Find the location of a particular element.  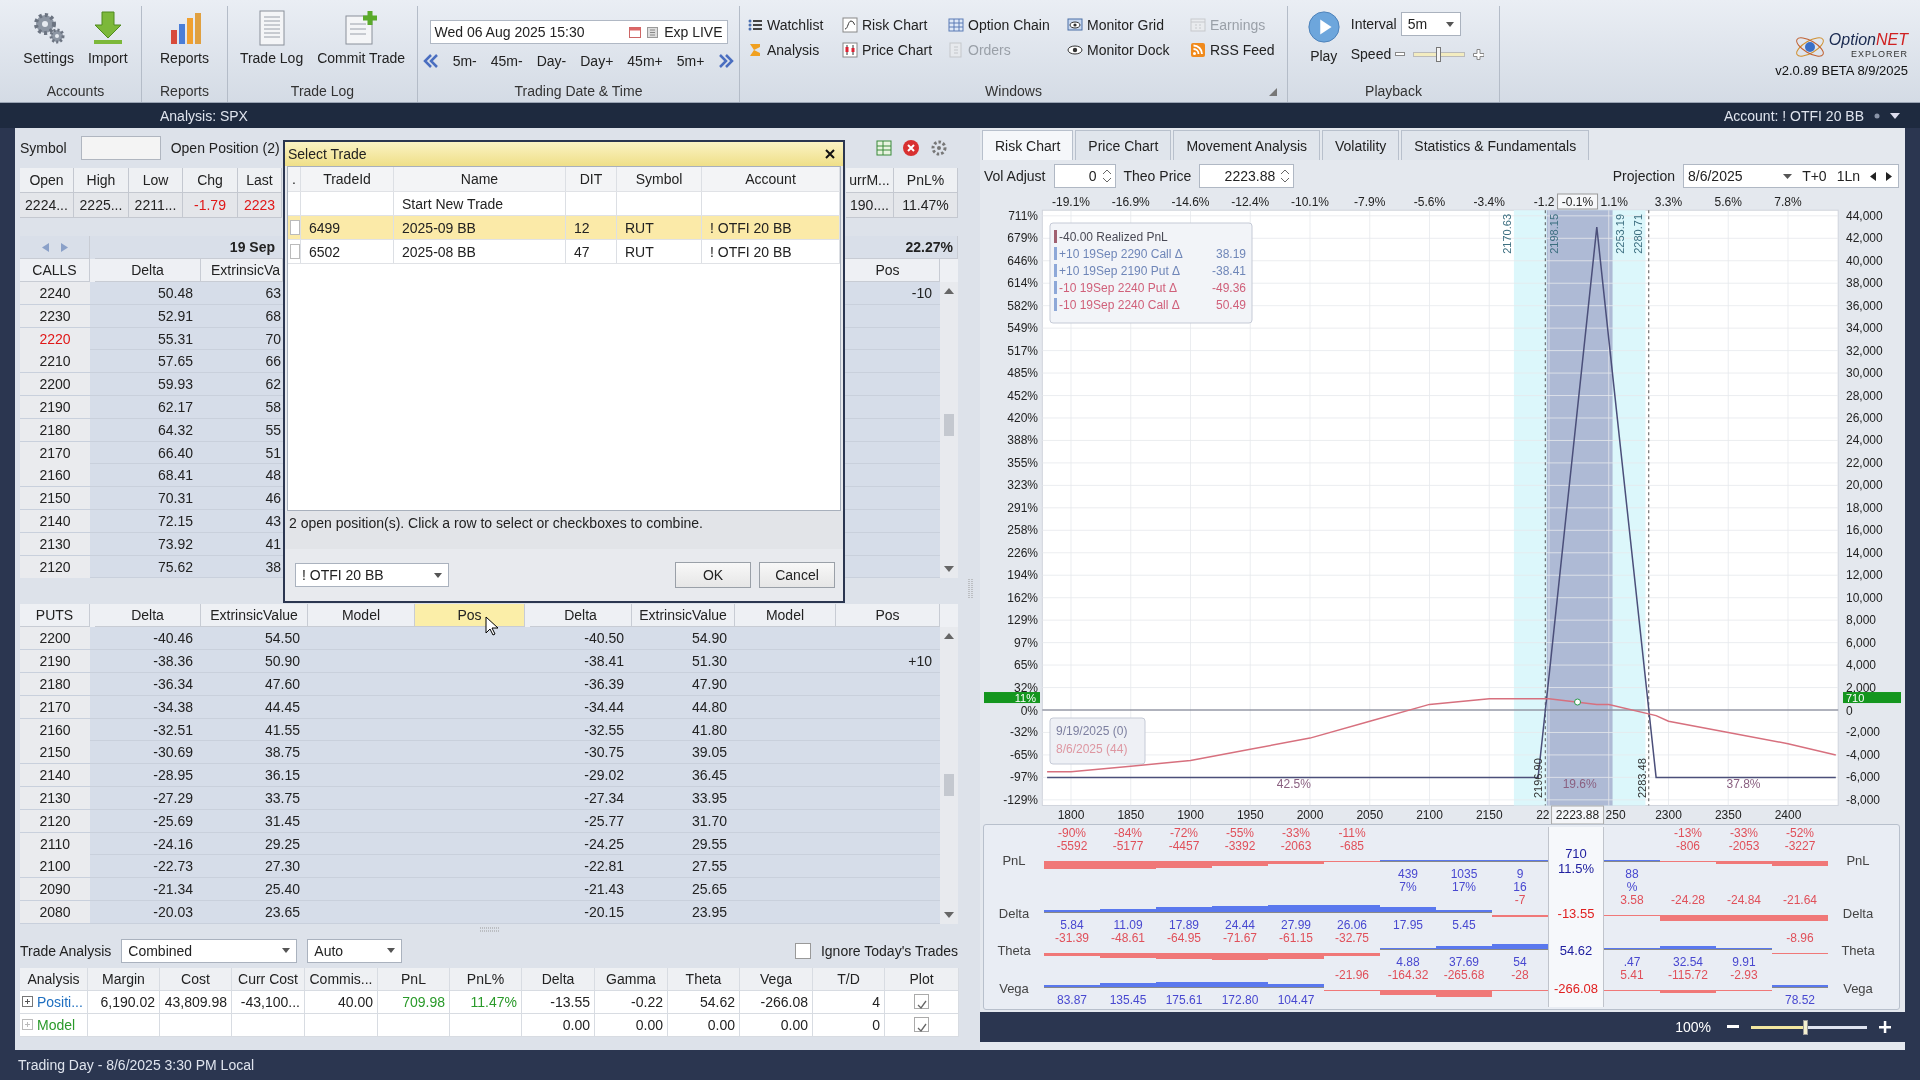

table-cell-text: 41 is located at coordinates (273, 544).